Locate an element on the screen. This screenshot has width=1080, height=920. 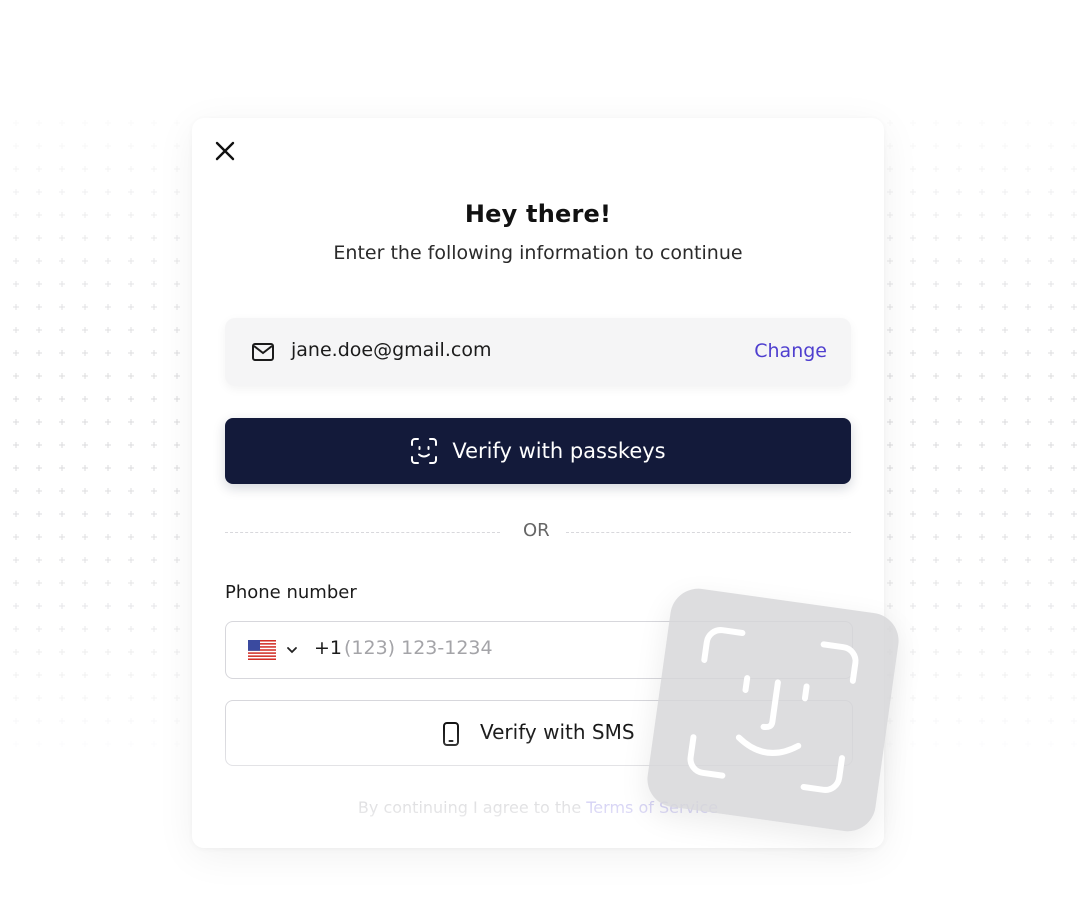
face-id-badge is located at coordinates (773, 710).